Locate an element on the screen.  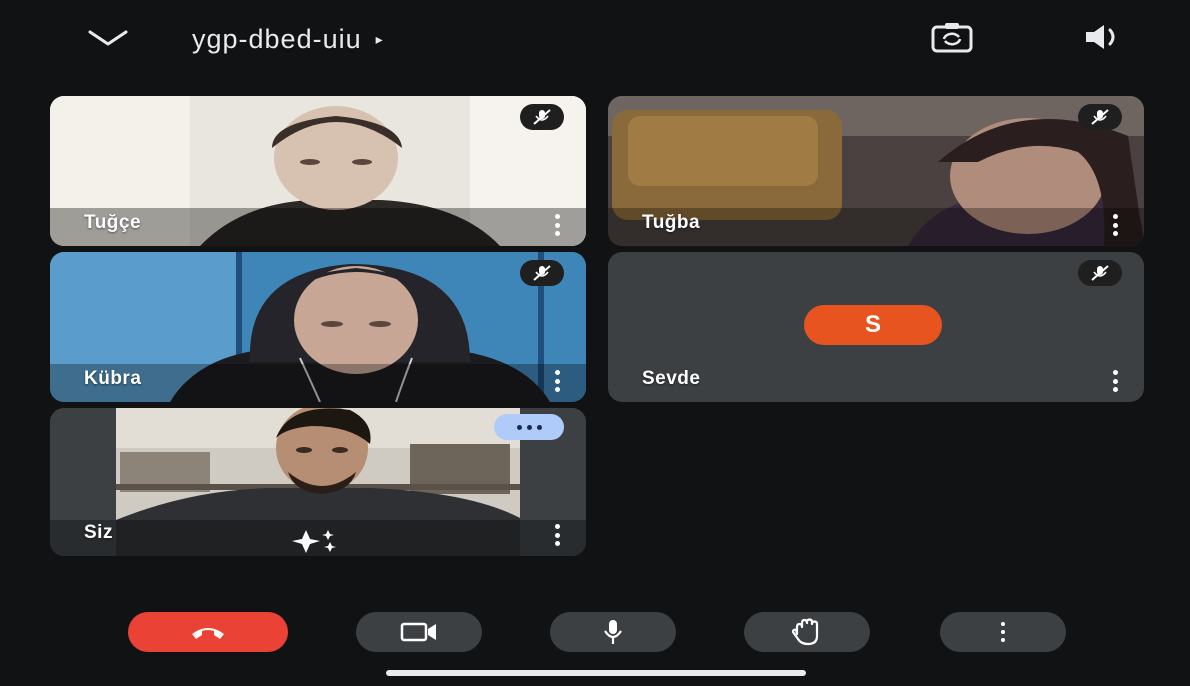
more-horiz-icon is located at coordinates (529, 427).